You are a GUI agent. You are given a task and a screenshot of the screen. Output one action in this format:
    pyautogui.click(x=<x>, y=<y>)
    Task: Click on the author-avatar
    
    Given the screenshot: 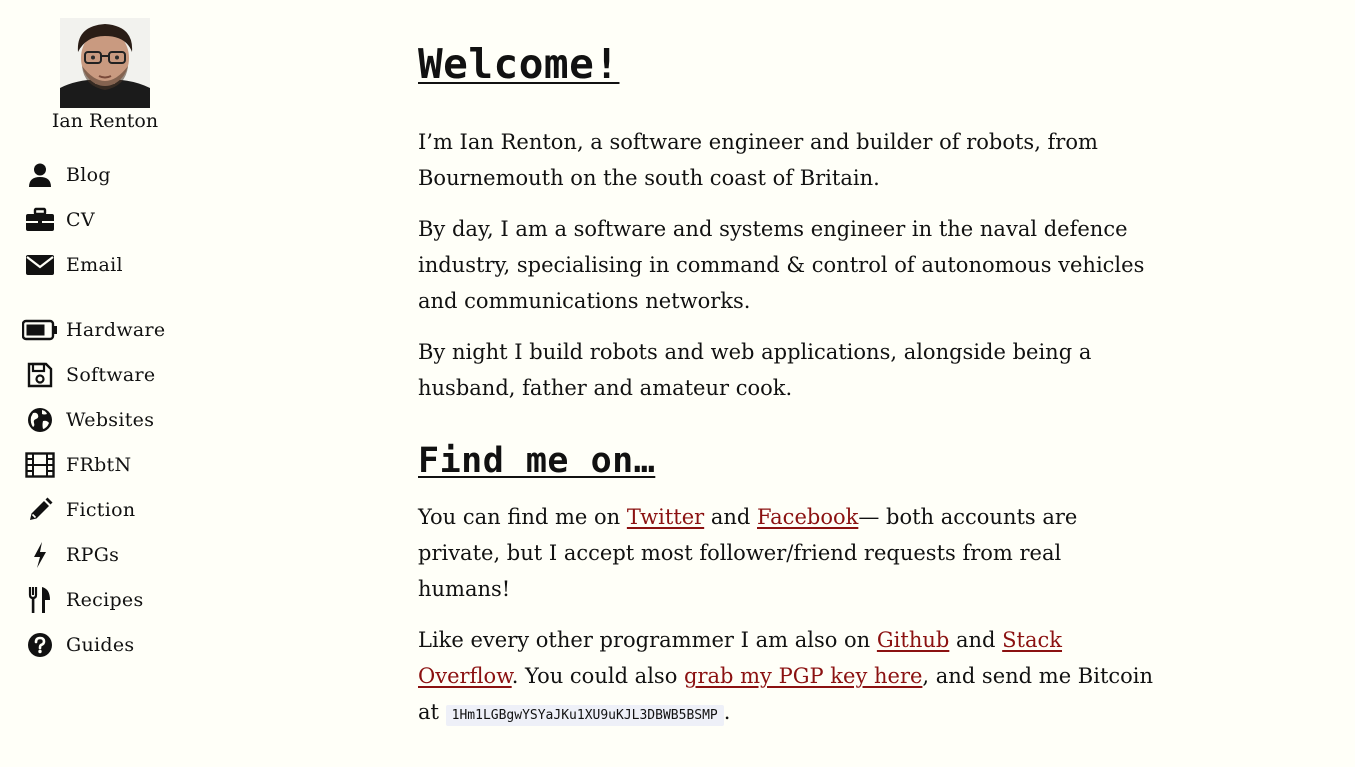 What is the action you would take?
    pyautogui.click(x=105, y=63)
    